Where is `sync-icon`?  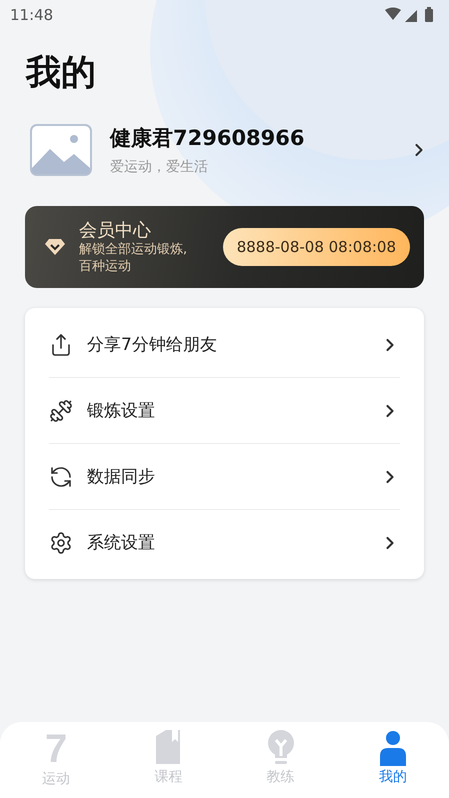 sync-icon is located at coordinates (61, 476).